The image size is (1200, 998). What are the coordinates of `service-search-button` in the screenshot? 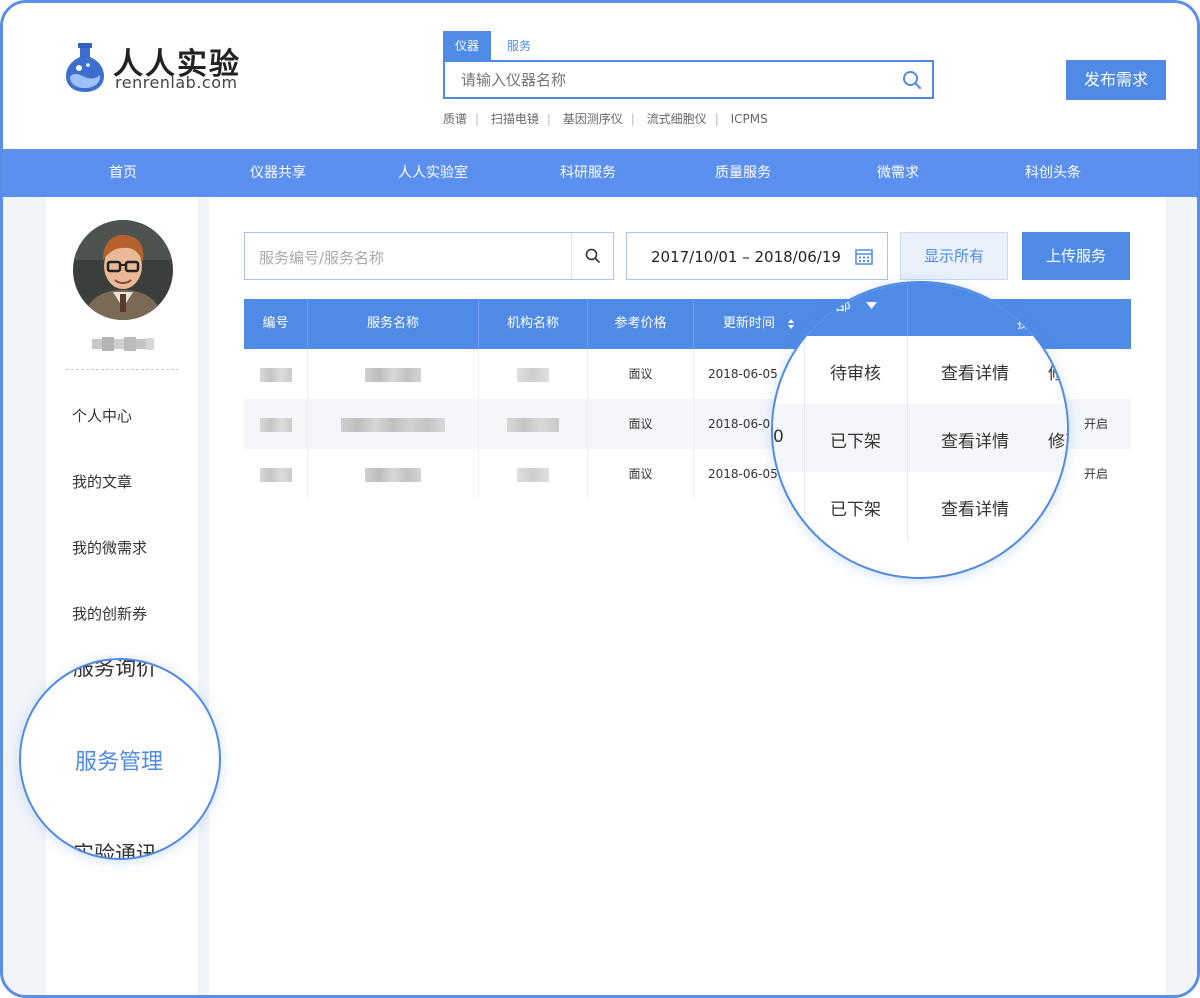 It's located at (592, 256).